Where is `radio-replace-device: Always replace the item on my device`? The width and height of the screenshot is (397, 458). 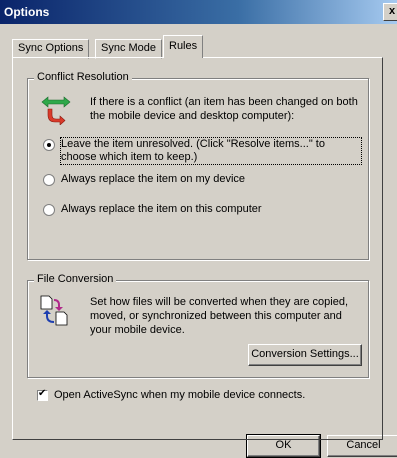 radio-replace-device: Always replace the item on my device is located at coordinates (202, 179).